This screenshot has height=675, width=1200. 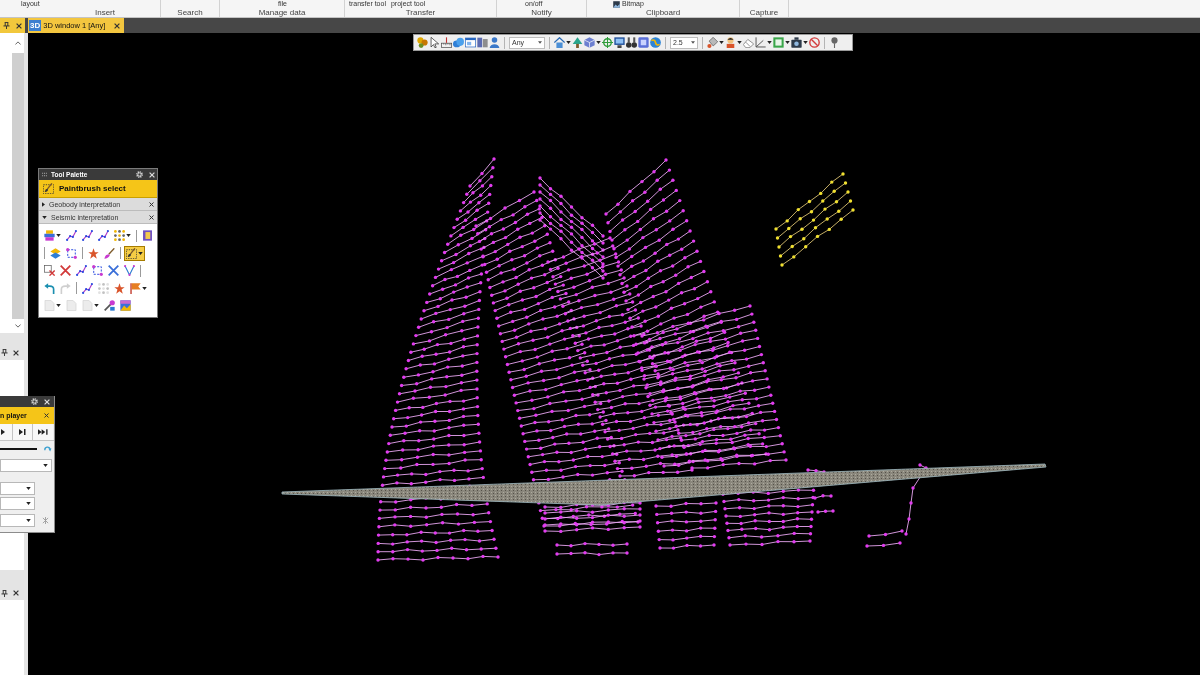 What do you see at coordinates (631, 42) in the screenshot?
I see `binoculars-icon` at bounding box center [631, 42].